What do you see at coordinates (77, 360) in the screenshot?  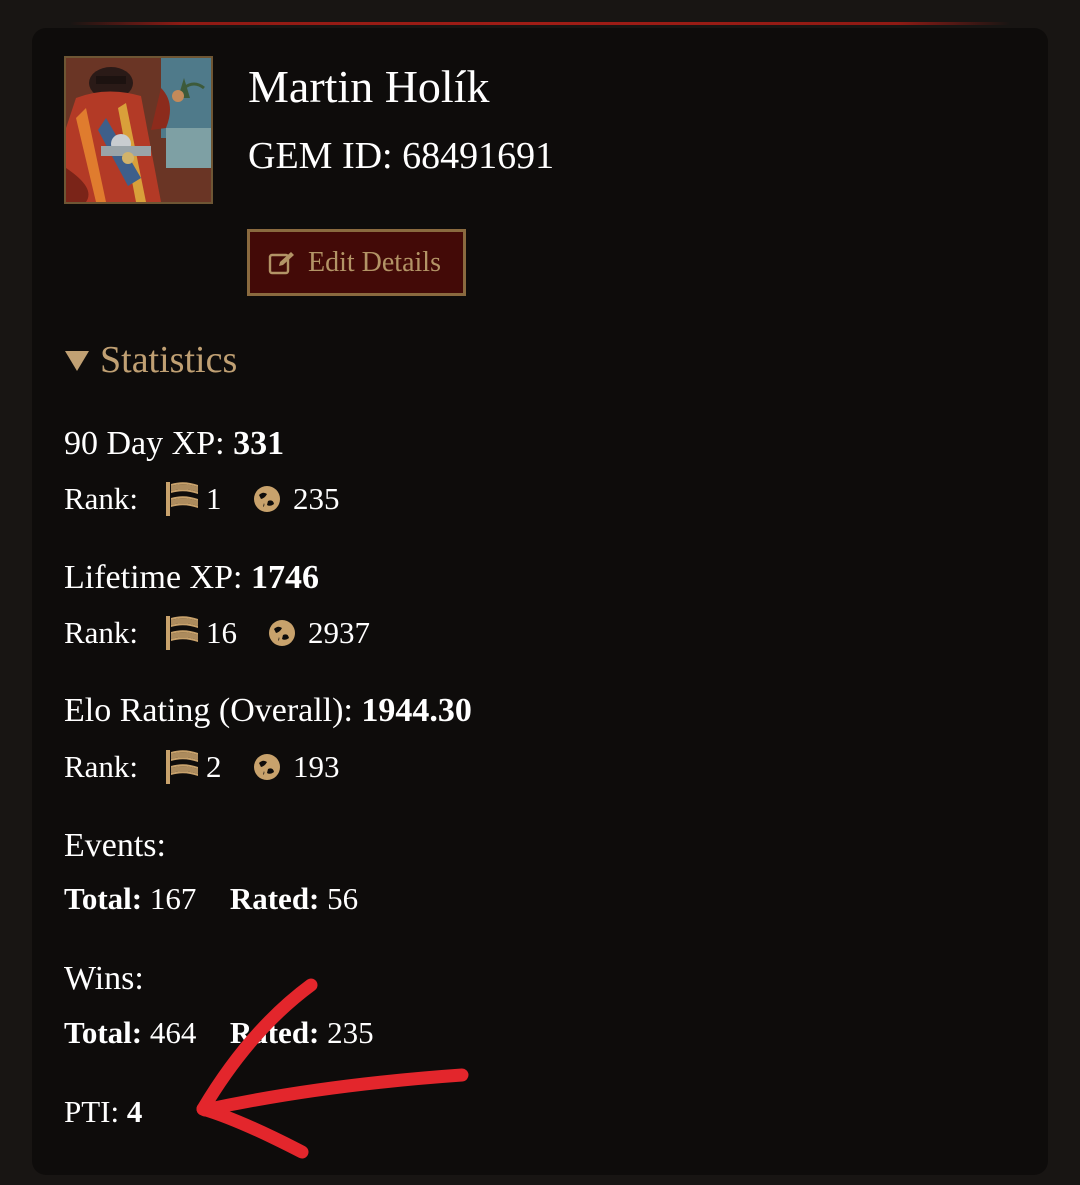 I see `triangle-down-icon` at bounding box center [77, 360].